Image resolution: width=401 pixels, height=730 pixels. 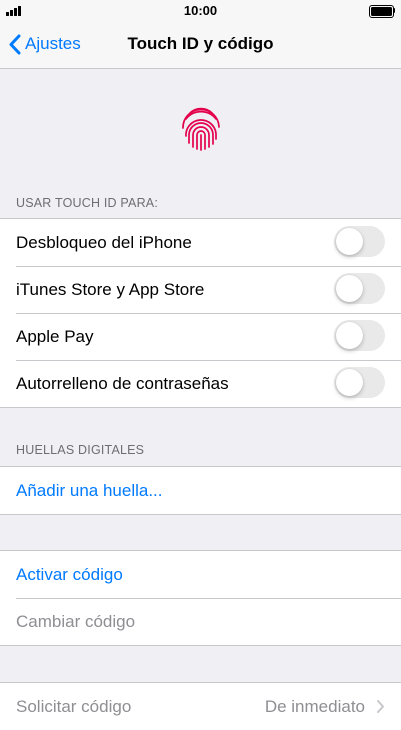 What do you see at coordinates (359, 382) in the screenshot?
I see `touch-id-autofill-toggle` at bounding box center [359, 382].